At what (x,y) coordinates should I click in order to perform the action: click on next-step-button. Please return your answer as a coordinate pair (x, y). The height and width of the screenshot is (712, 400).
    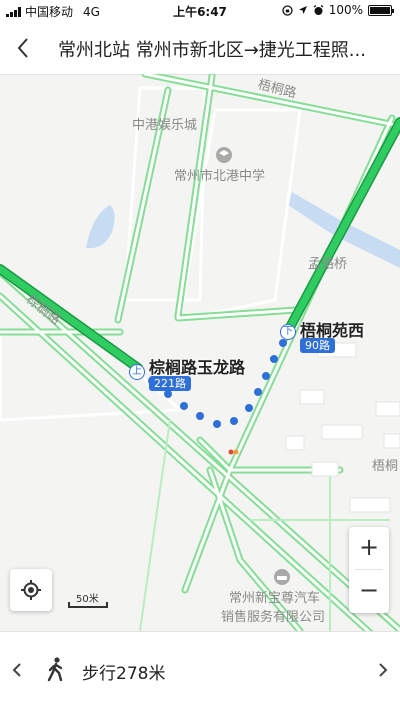
    Looking at the image, I should click on (383, 670).